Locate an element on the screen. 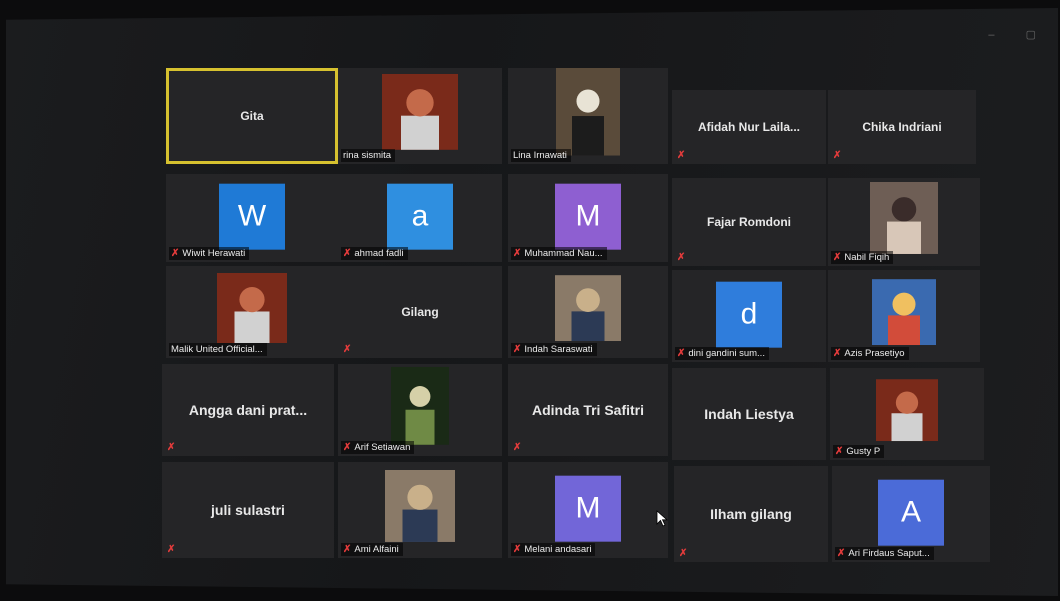 Image resolution: width=1060 pixels, height=601 pixels. participant-tile: Gilang ✗ is located at coordinates (420, 312).